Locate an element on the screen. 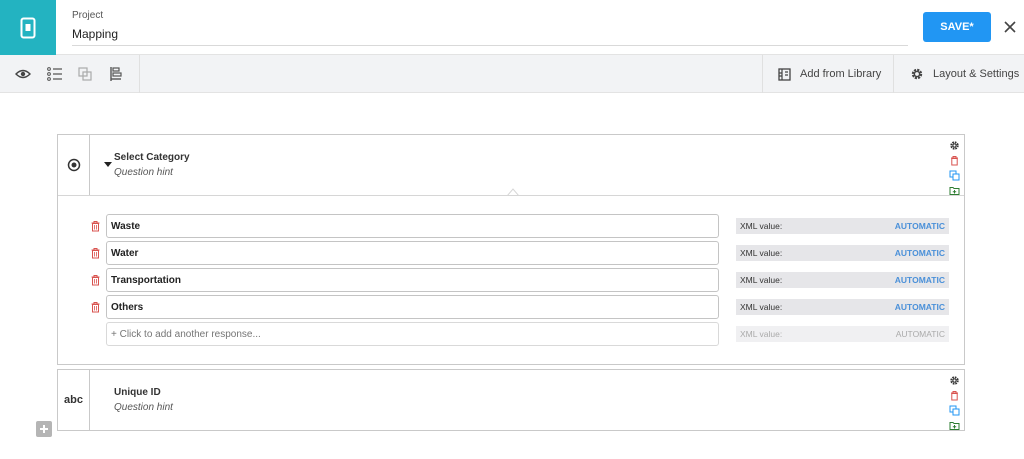  plus-icon is located at coordinates (44, 429).